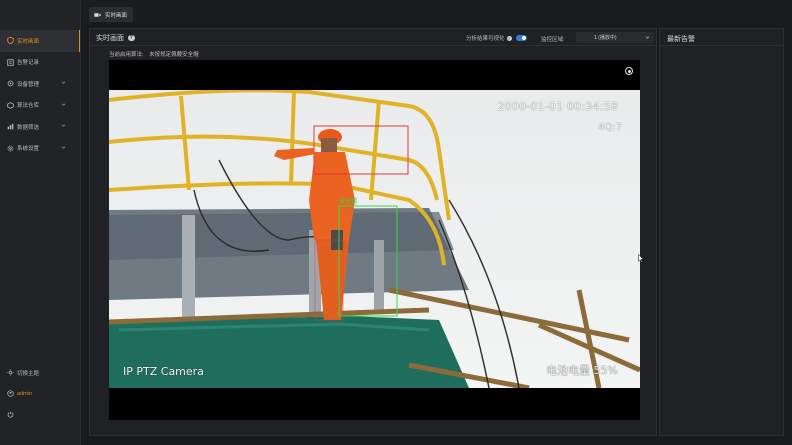 The height and width of the screenshot is (445, 792). I want to click on gear-icon, so click(10, 148).